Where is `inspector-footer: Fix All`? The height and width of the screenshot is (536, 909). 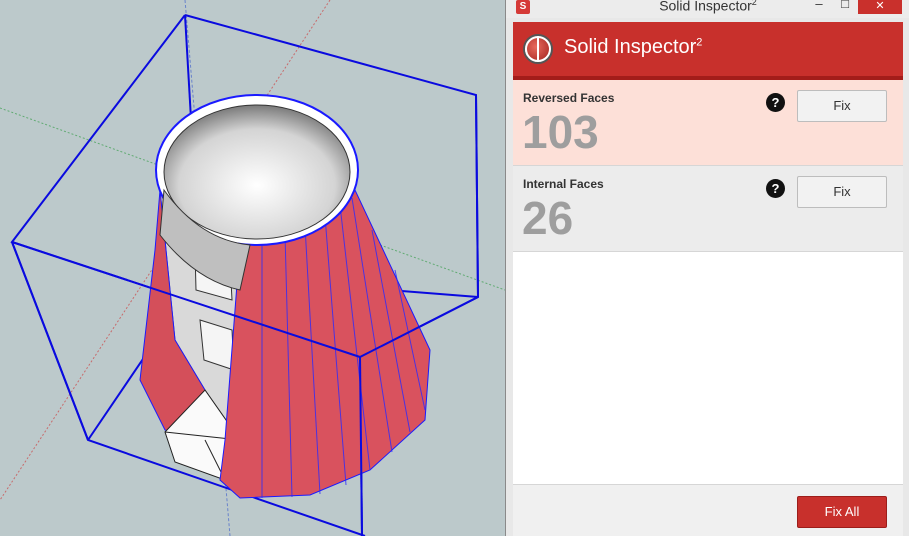
inspector-footer: Fix All is located at coordinates (708, 510).